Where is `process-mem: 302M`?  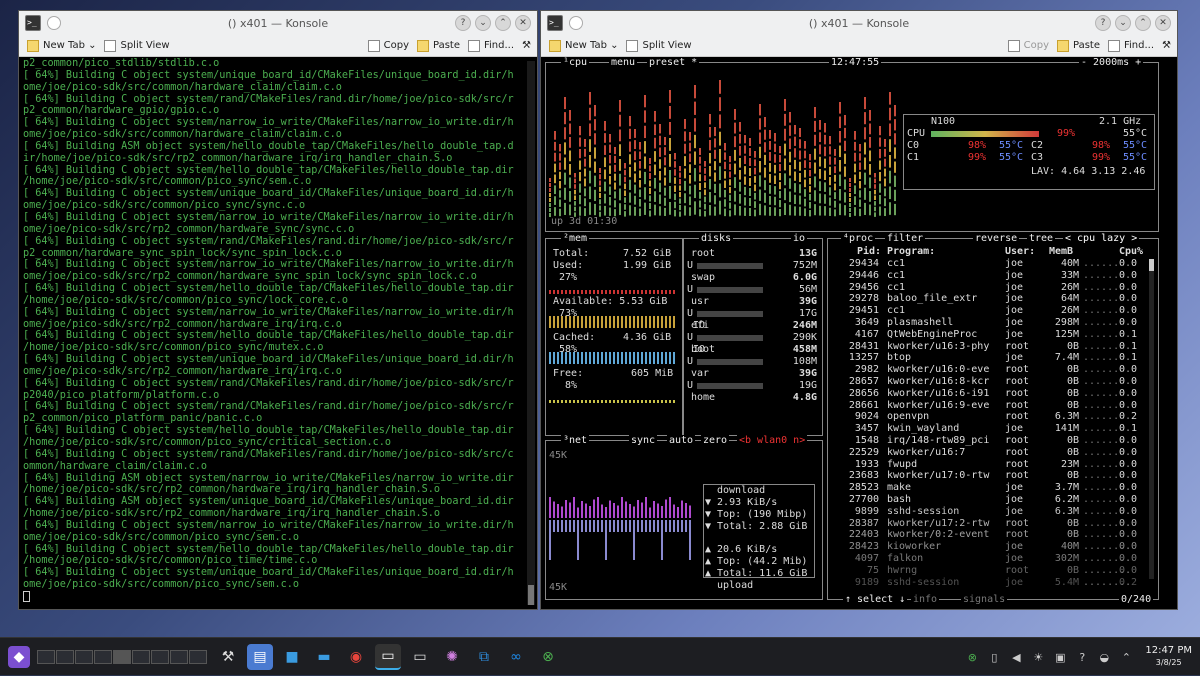 process-mem: 302M is located at coordinates (1067, 558).